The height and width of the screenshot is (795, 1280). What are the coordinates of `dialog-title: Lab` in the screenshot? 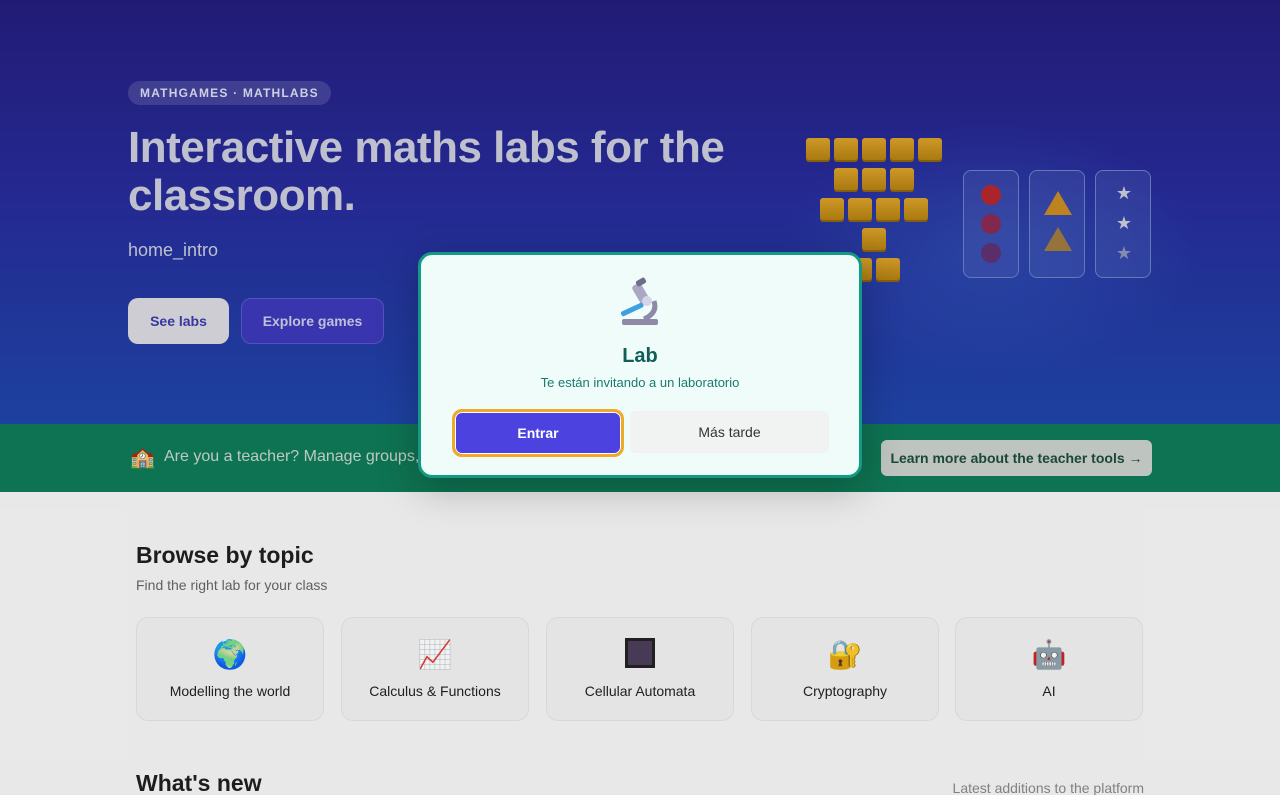 It's located at (640, 356).